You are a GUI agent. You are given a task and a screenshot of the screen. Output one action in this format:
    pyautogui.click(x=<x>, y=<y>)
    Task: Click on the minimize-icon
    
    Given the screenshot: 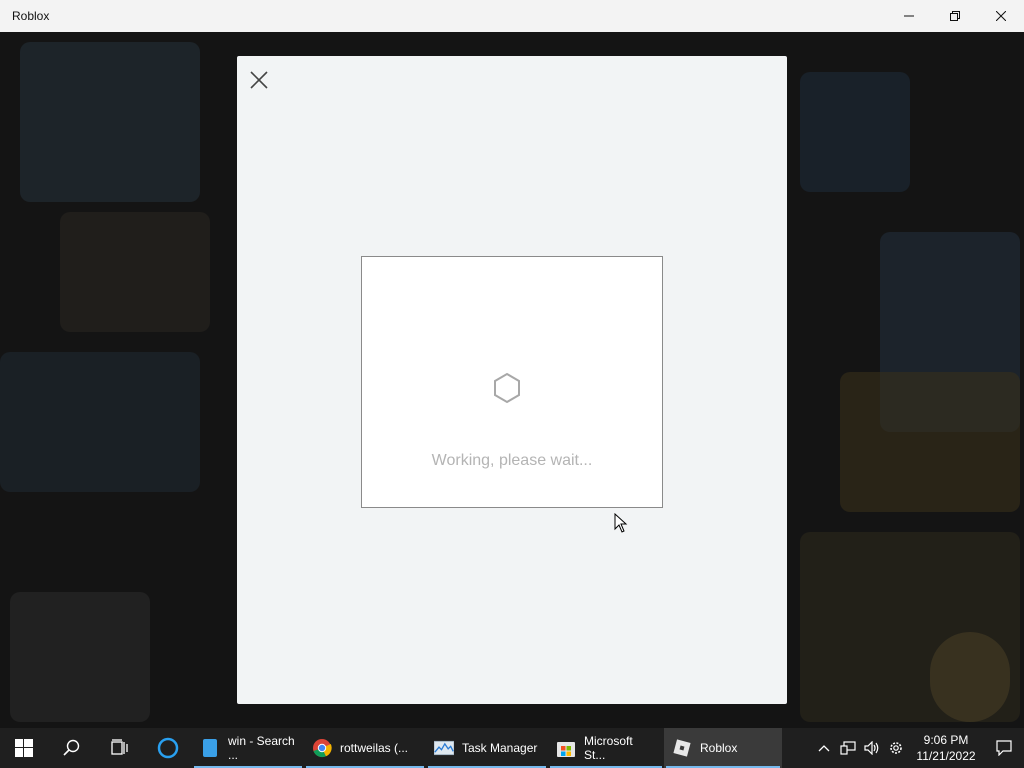 What is the action you would take?
    pyautogui.click(x=909, y=16)
    